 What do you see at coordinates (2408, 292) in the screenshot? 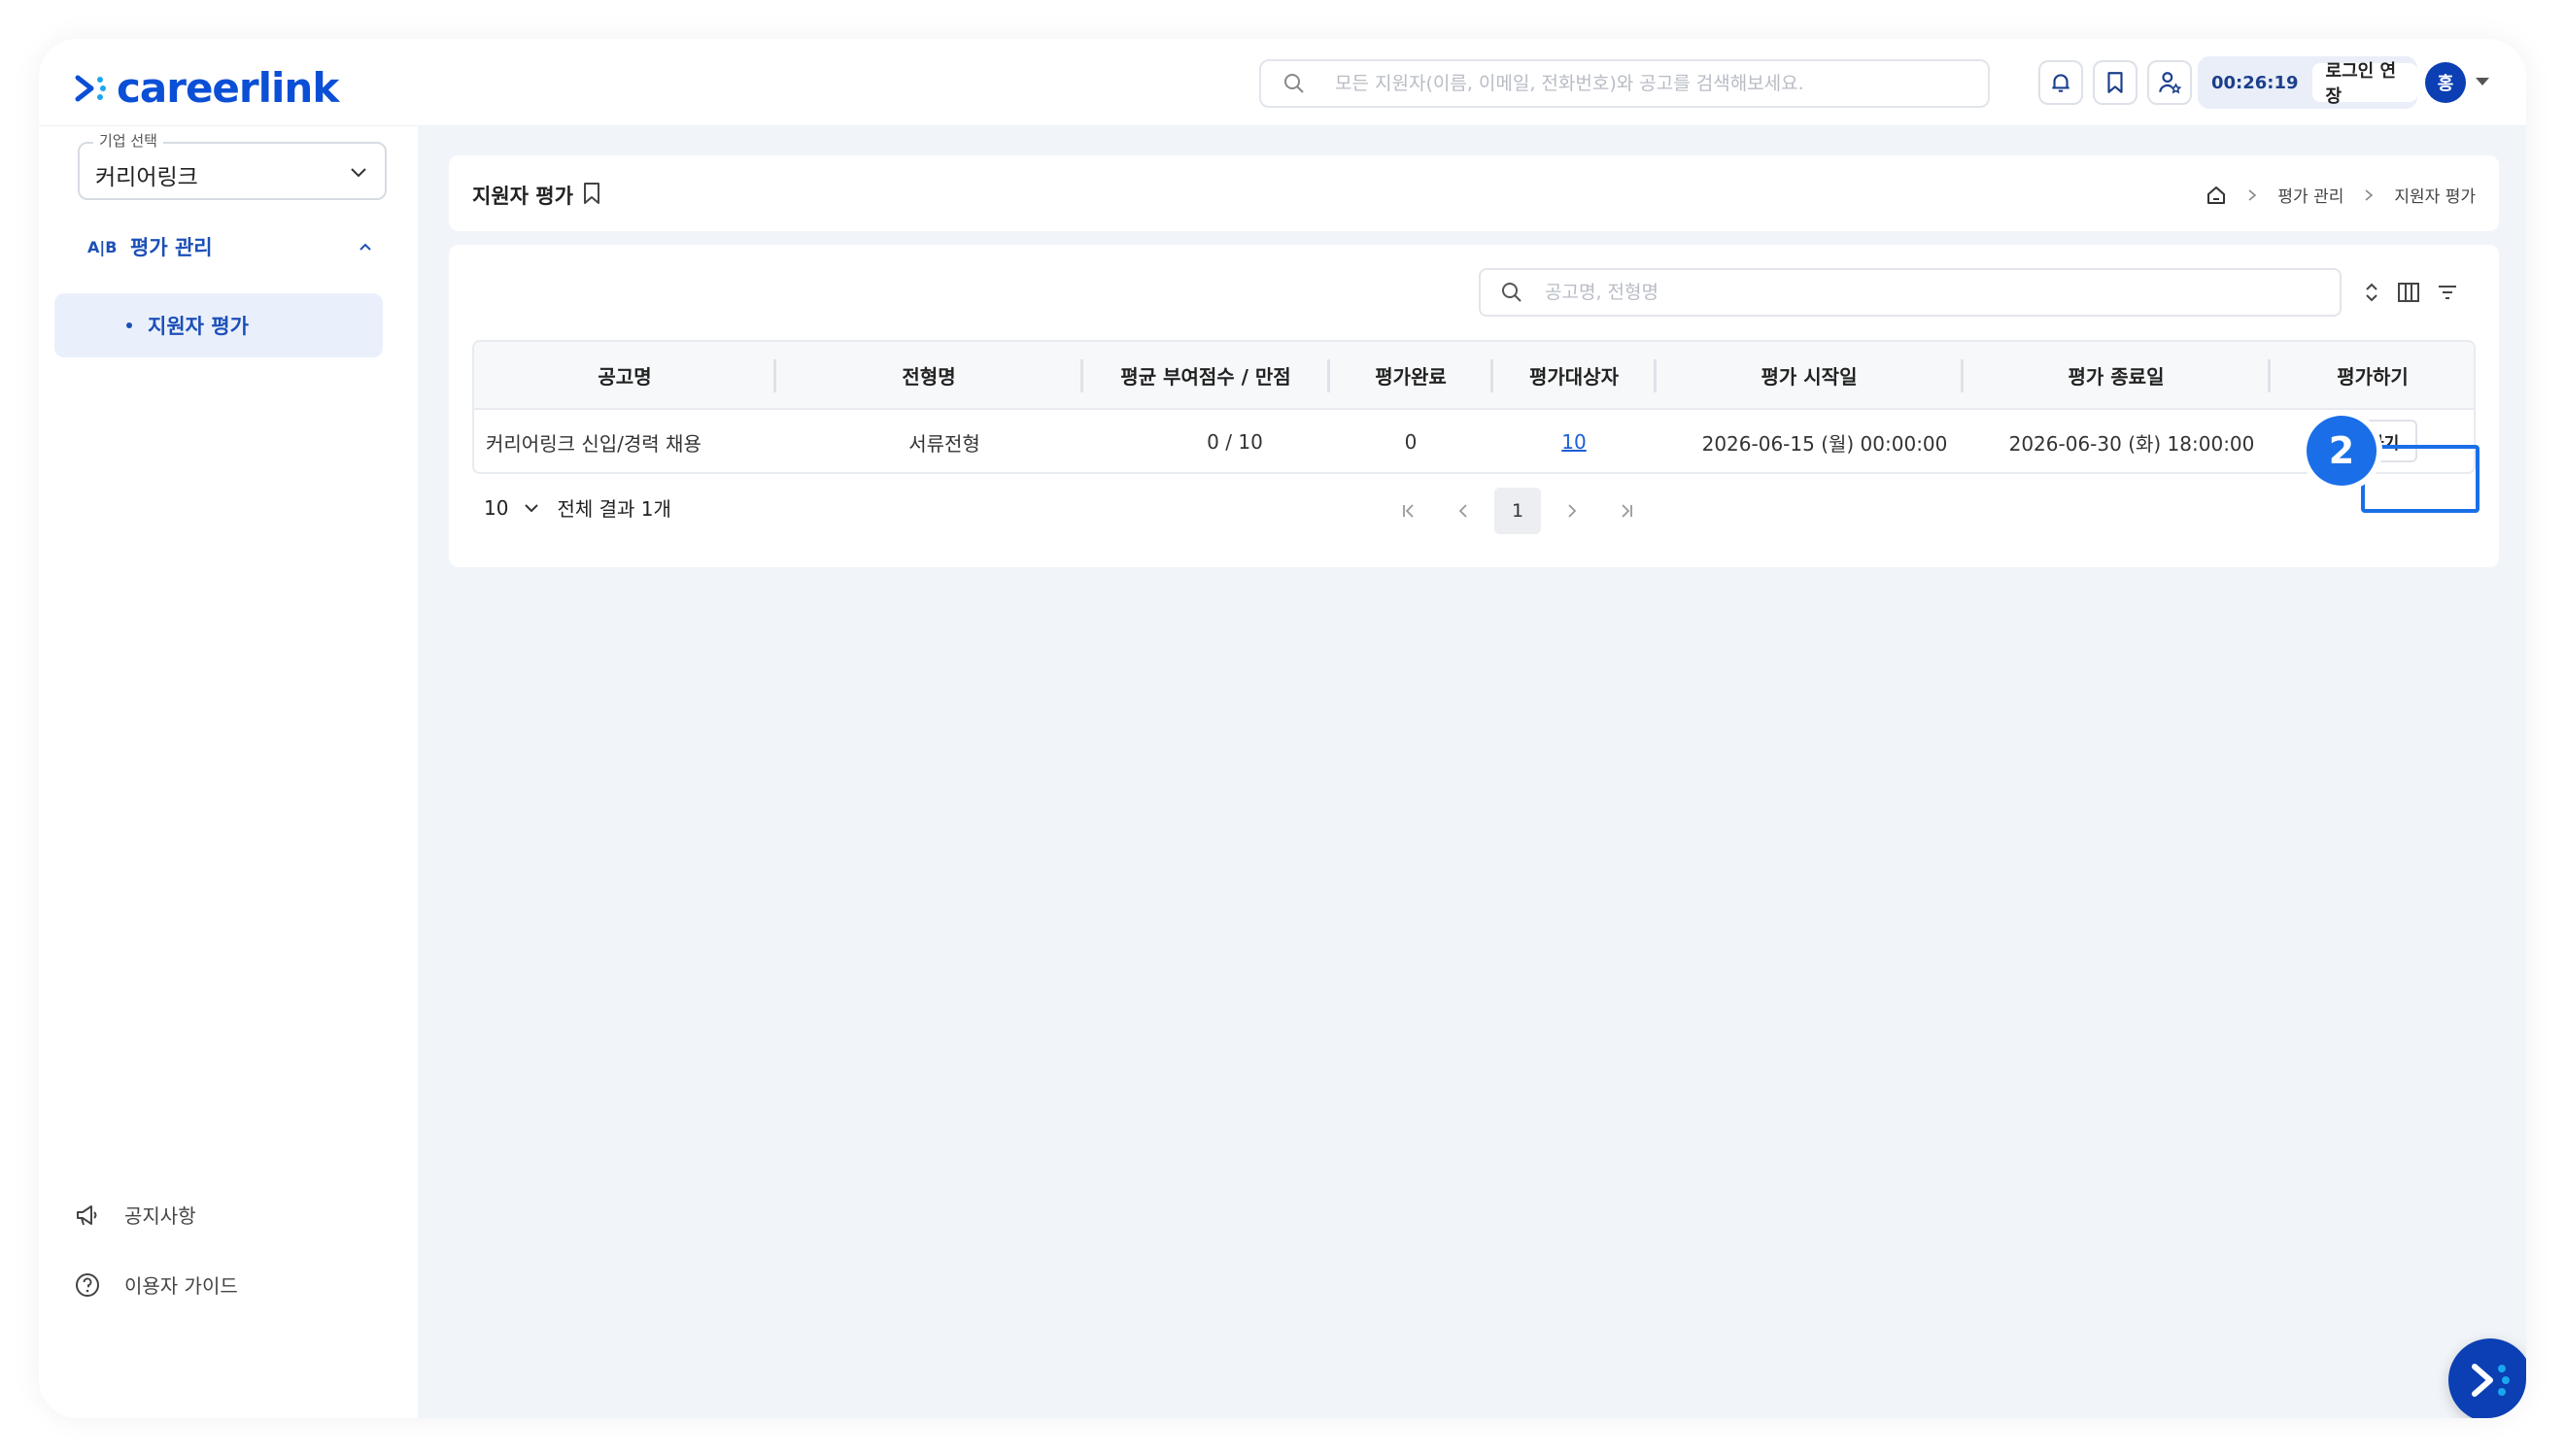
I see `columns-icon` at bounding box center [2408, 292].